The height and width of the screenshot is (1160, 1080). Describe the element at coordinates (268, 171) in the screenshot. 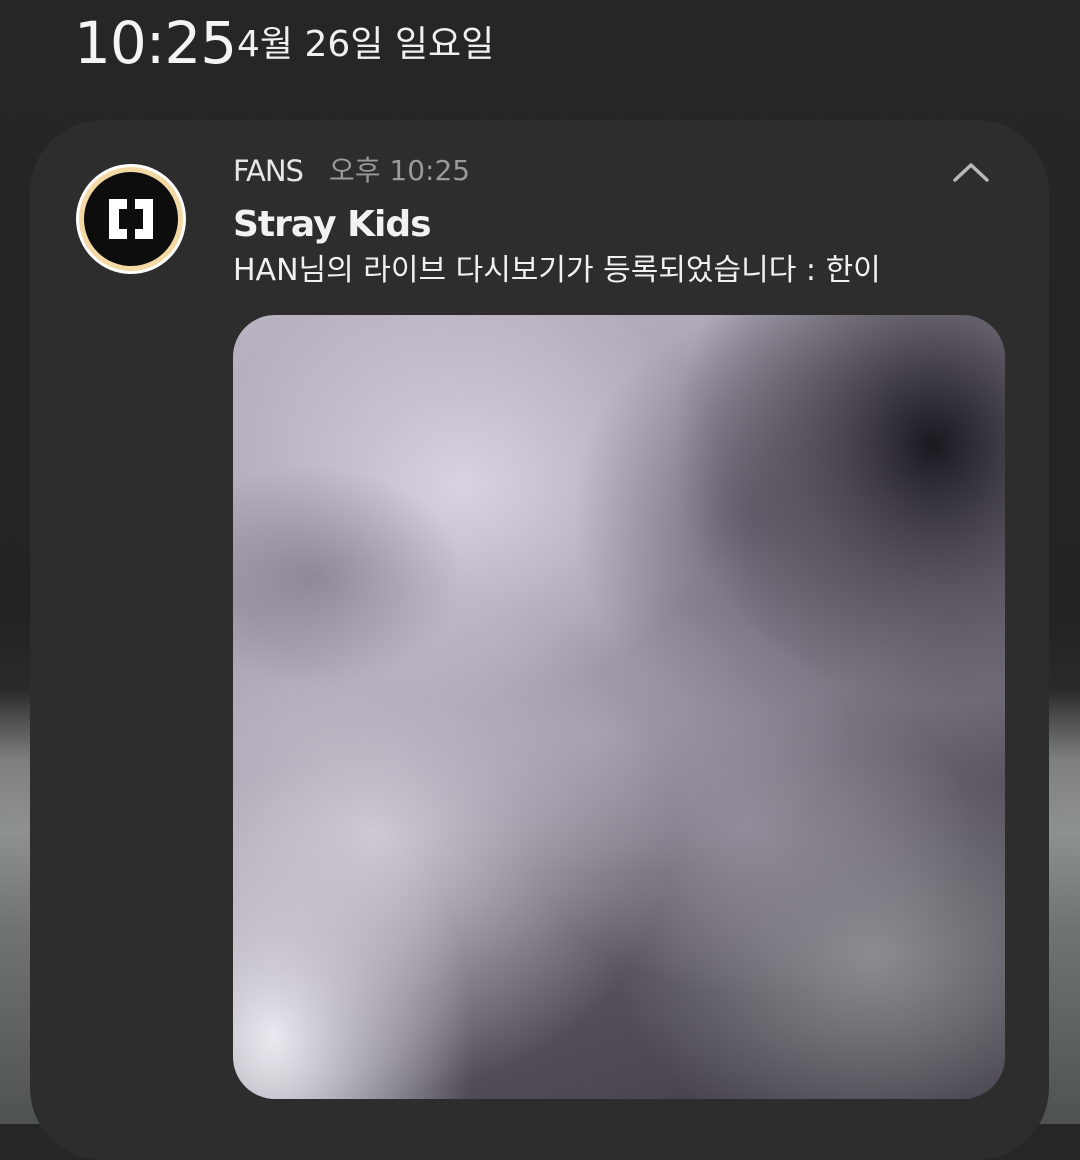

I see `notification-app-name: FANS` at that location.